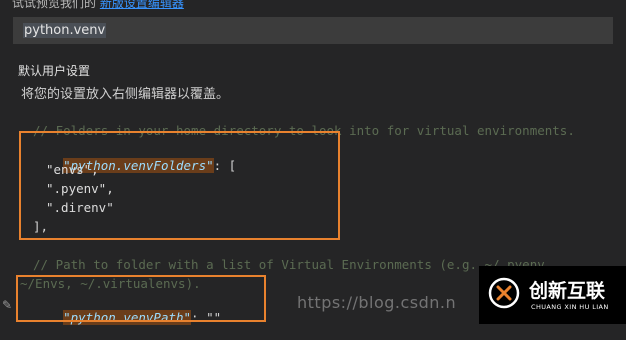  I want to click on settings-search-input: python.venv, so click(313, 30).